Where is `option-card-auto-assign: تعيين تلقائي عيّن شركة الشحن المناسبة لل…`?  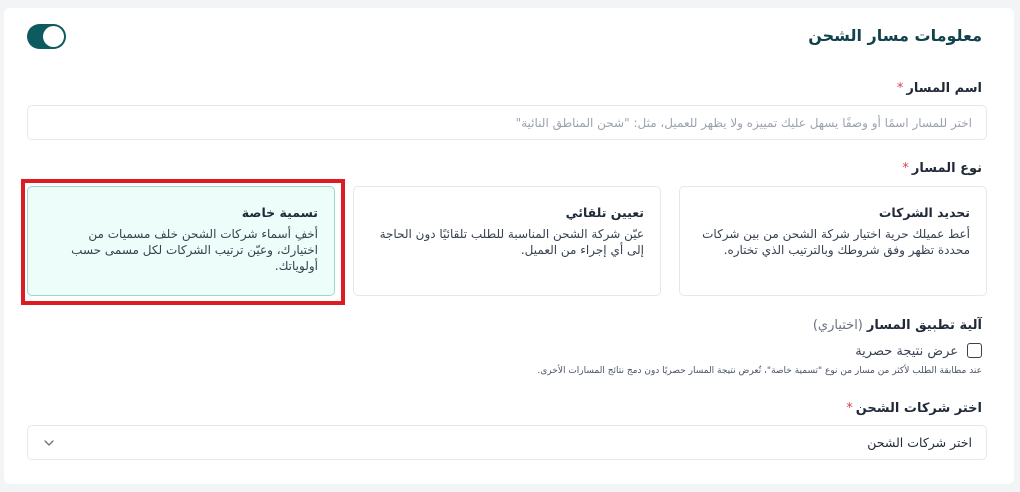 option-card-auto-assign: تعيين تلقائي عيّن شركة الشحن المناسبة لل… is located at coordinates (507, 241).